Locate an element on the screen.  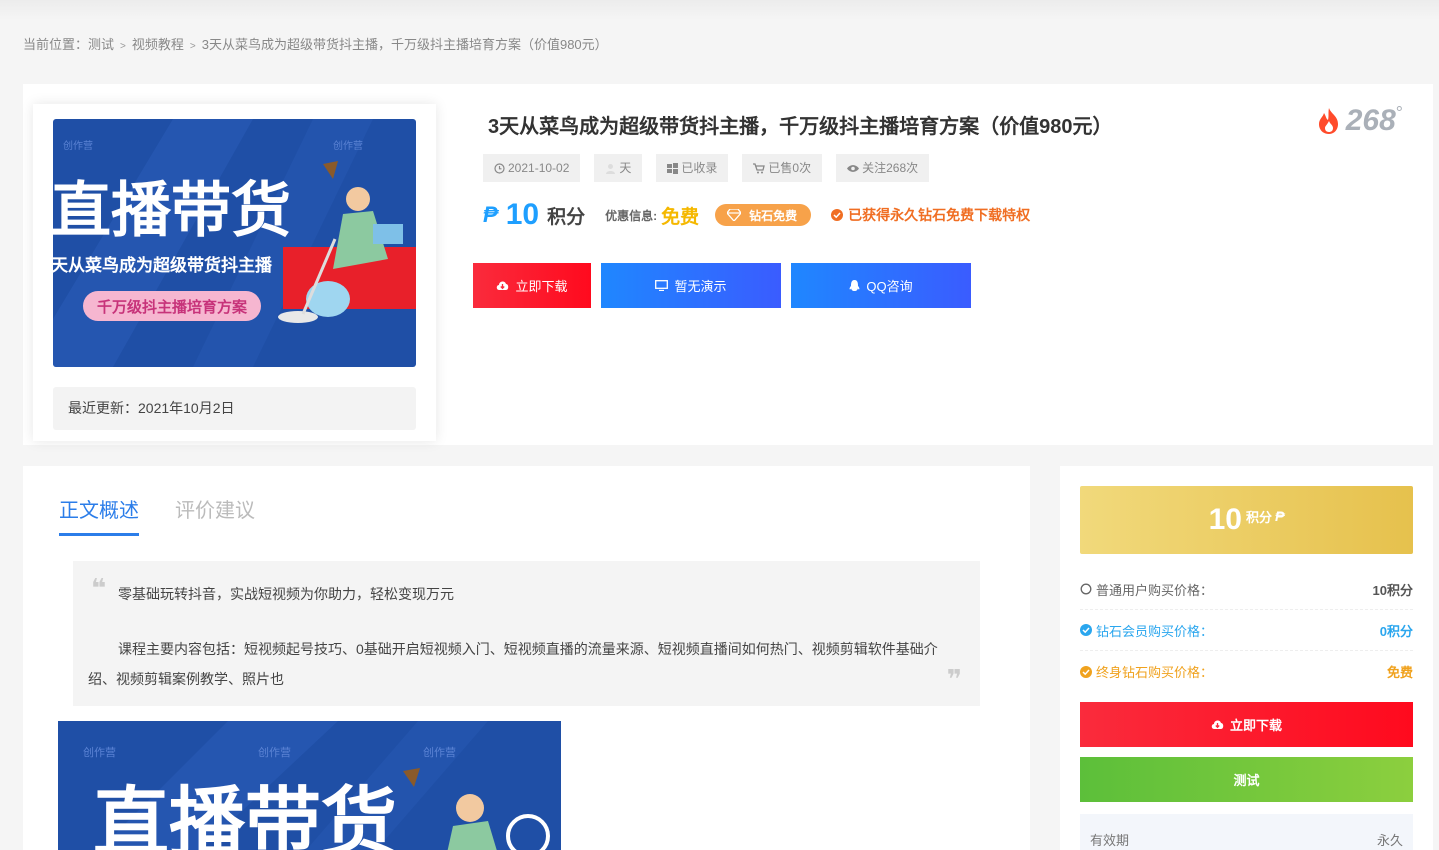
breadcrumb-link-video: 视频教程 is located at coordinates (158, 44).